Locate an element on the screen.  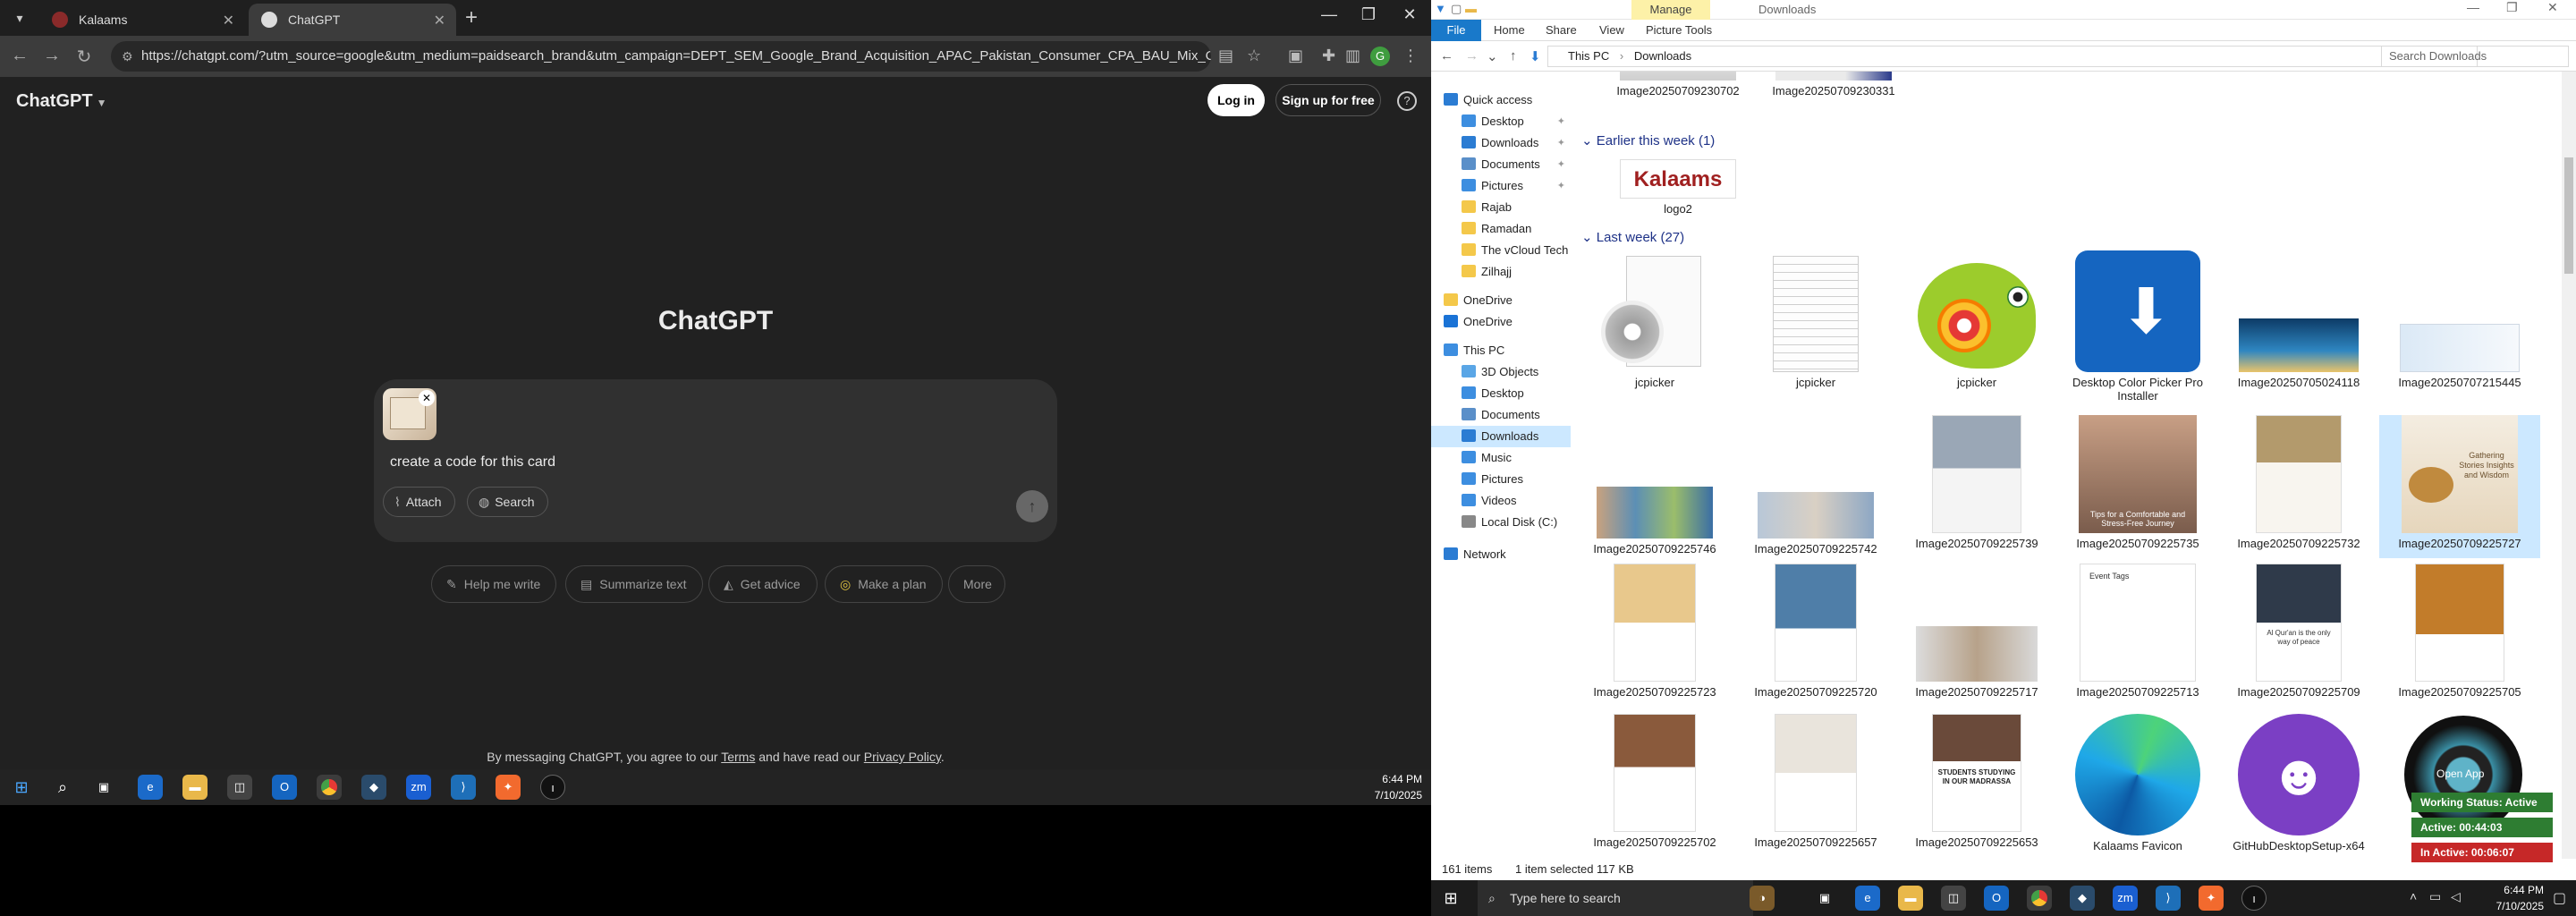
help-icon: ? is located at coordinates (1407, 101).